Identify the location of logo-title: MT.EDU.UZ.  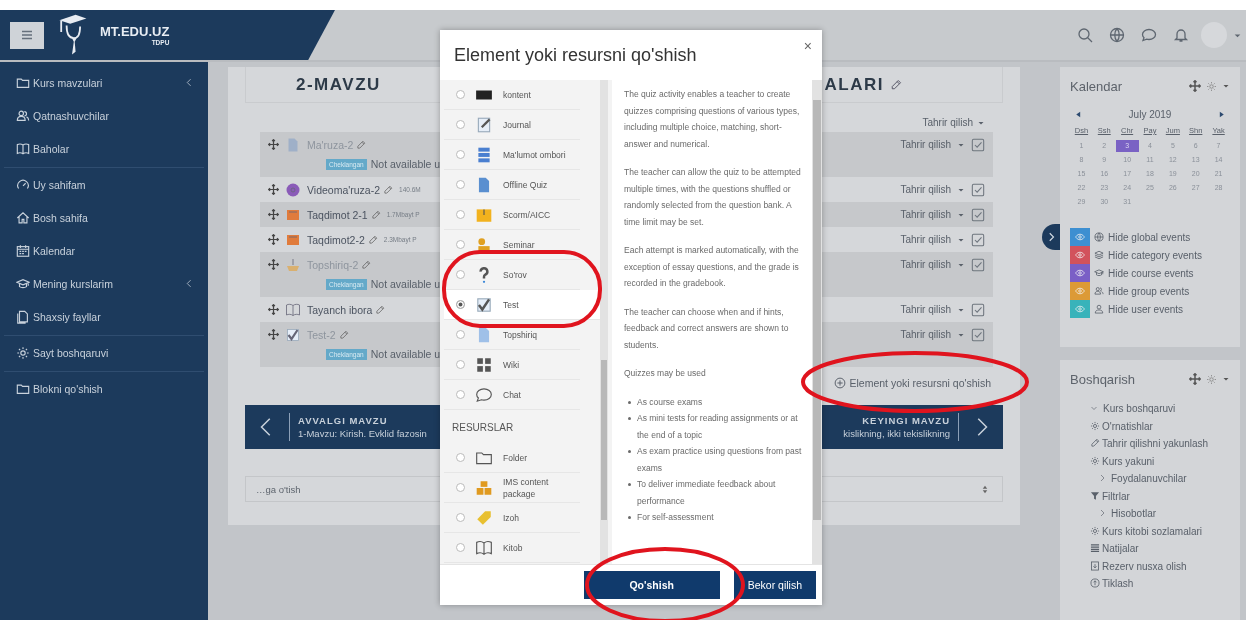
(135, 31).